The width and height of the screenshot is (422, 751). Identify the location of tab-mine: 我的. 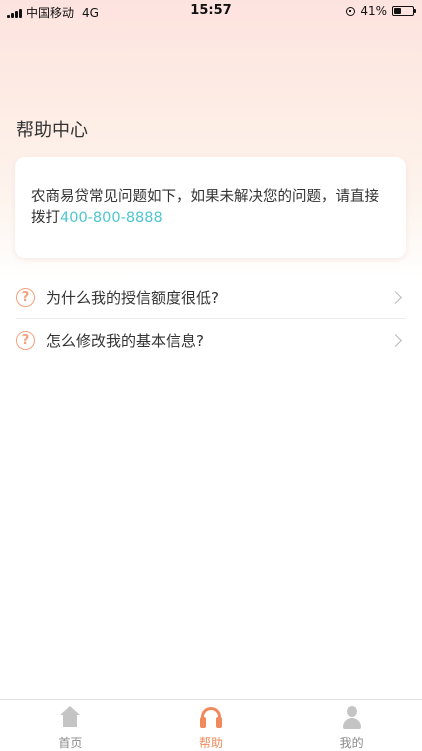
(351, 725).